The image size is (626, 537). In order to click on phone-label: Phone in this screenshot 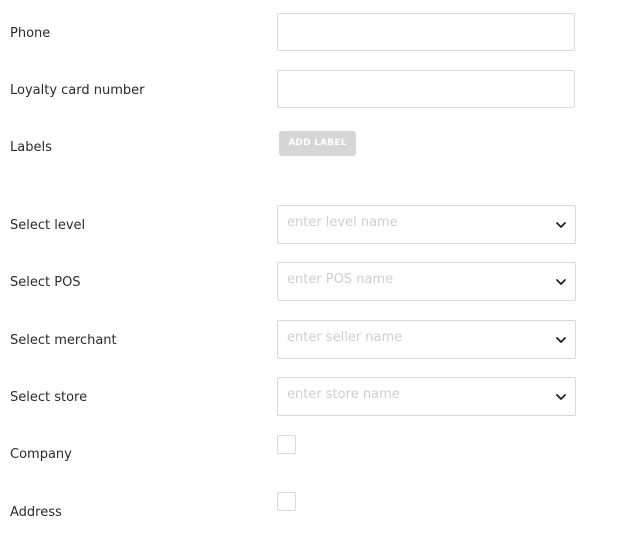, I will do `click(30, 33)`.